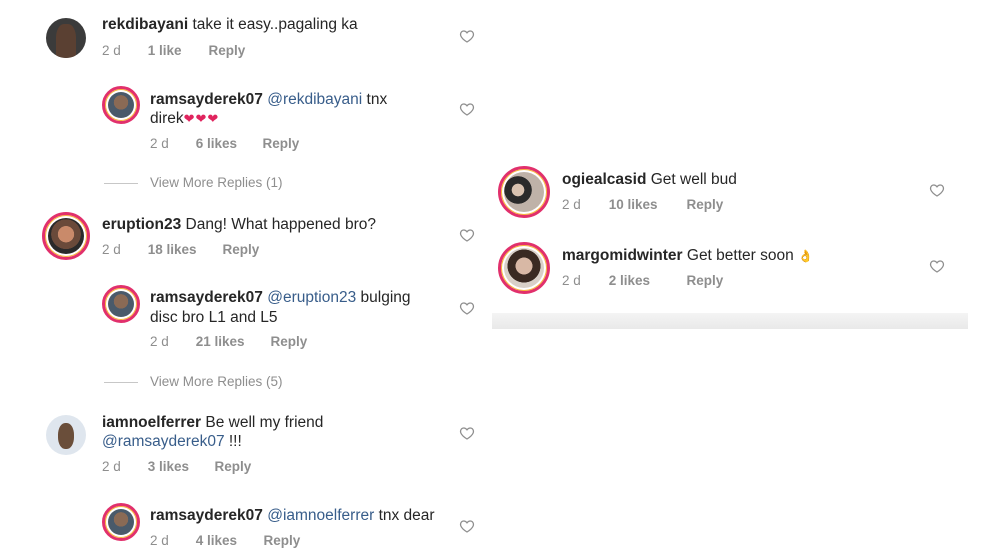 This screenshot has height=555, width=1000. What do you see at coordinates (145, 24) in the screenshot?
I see `username: rekdibayani` at bounding box center [145, 24].